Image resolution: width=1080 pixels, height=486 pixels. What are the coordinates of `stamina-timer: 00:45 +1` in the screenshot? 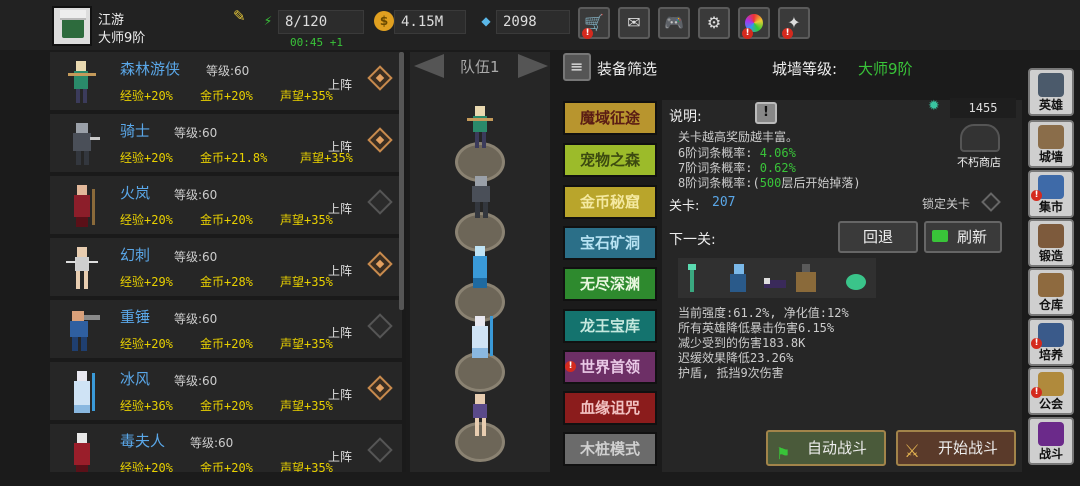 It's located at (316, 42).